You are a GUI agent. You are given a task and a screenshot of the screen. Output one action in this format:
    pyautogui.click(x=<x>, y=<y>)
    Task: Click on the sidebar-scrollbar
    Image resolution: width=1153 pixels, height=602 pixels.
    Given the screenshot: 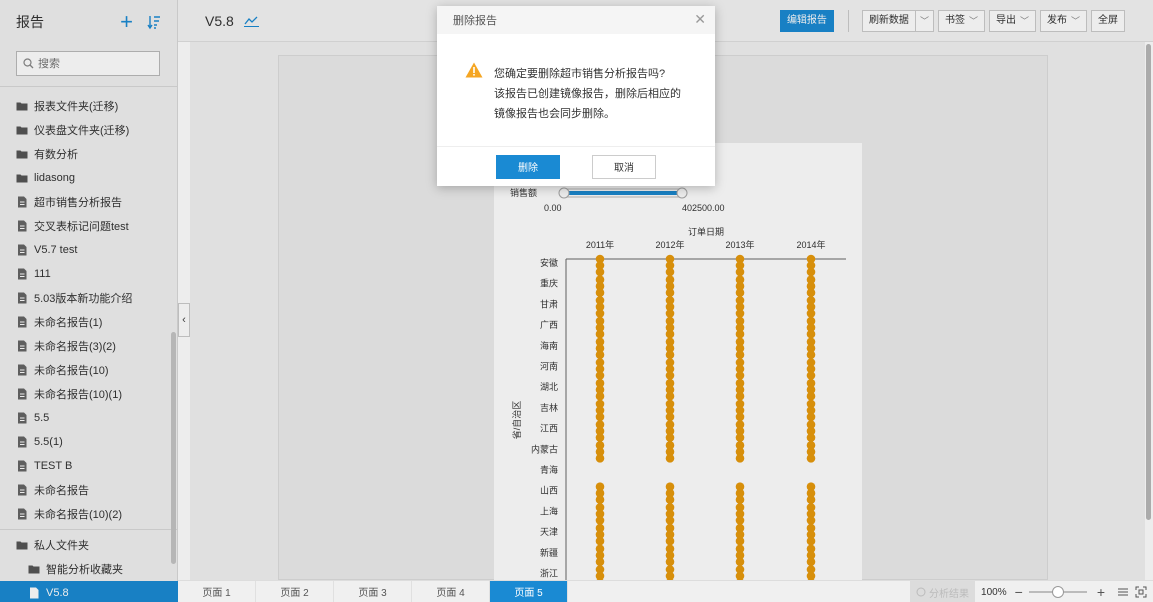 What is the action you would take?
    pyautogui.click(x=173, y=448)
    